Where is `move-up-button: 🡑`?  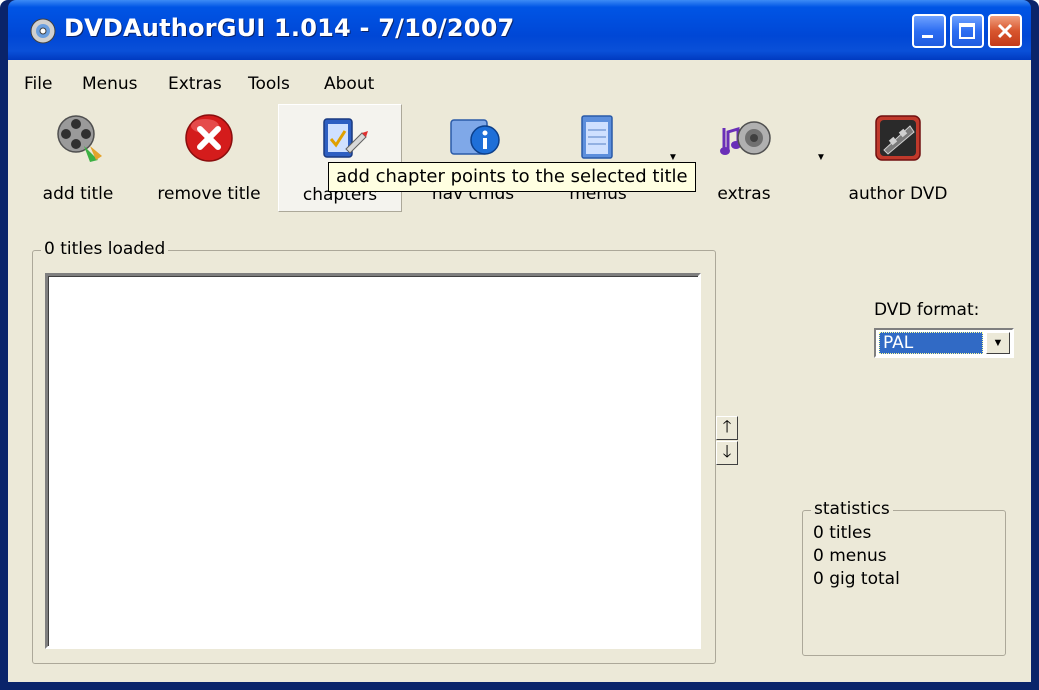
move-up-button: 🡑 is located at coordinates (727, 428).